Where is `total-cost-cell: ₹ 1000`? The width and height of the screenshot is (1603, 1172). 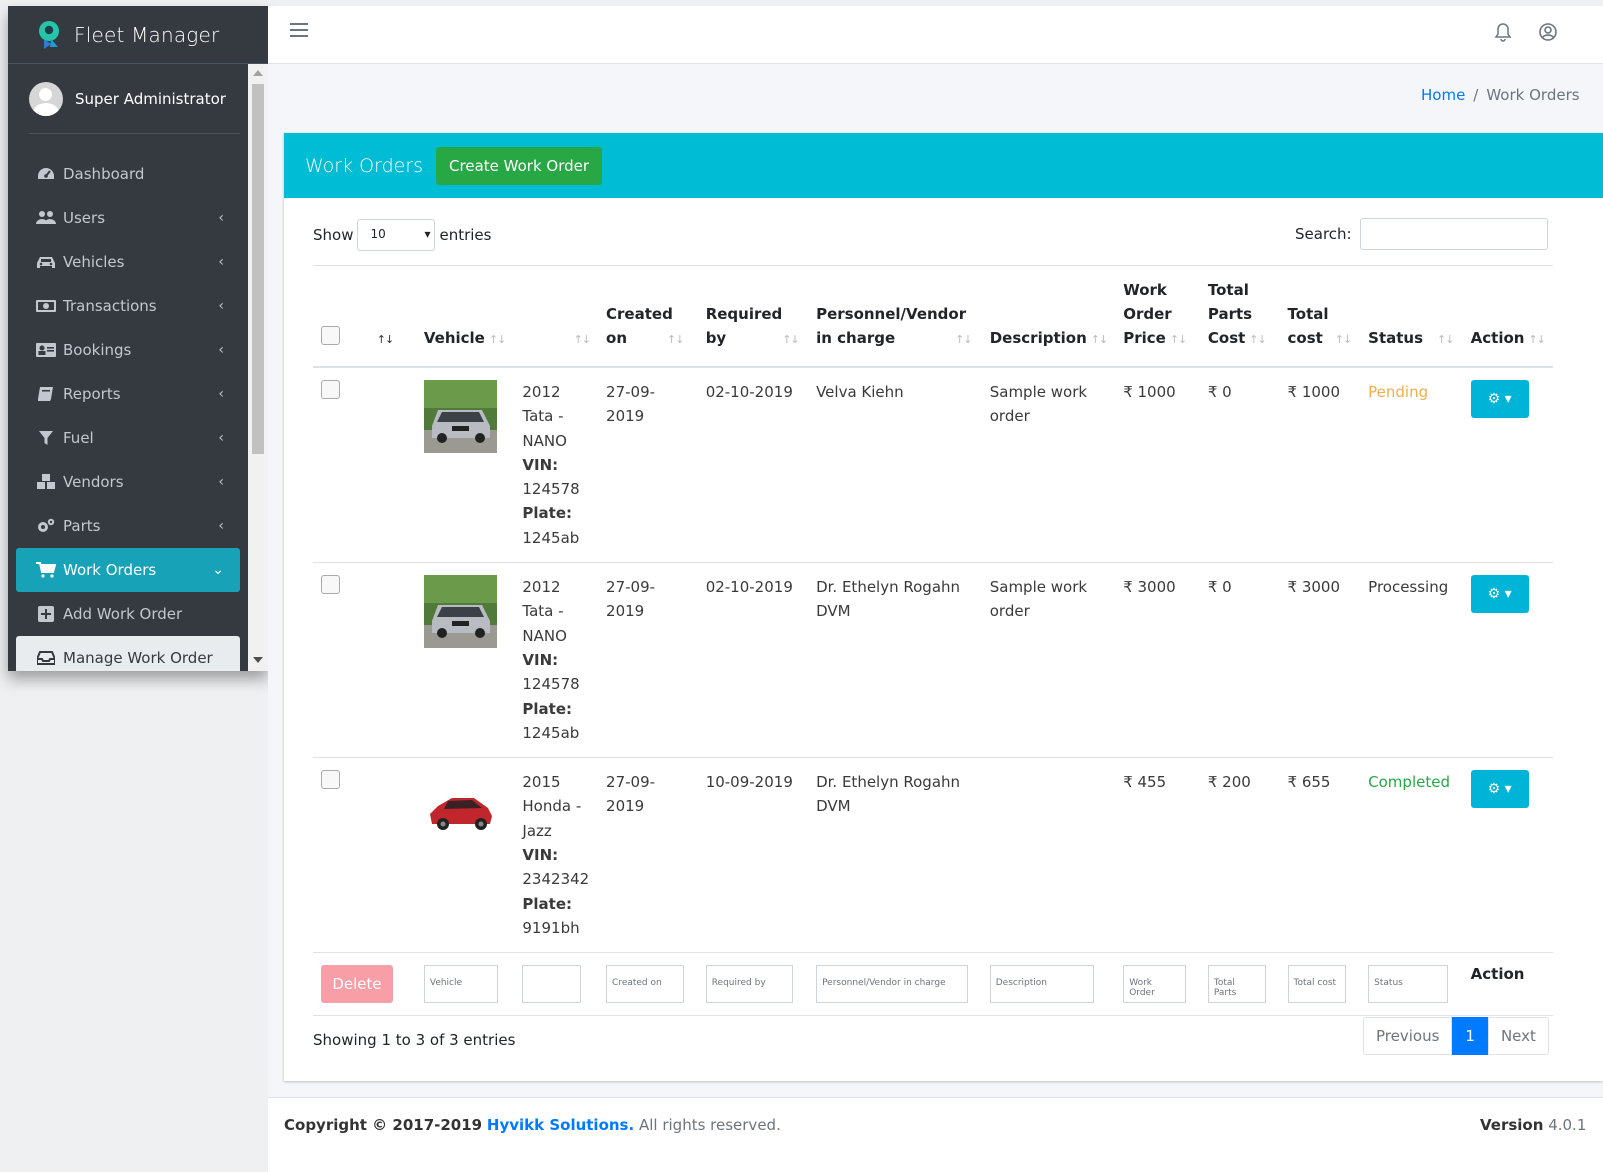
total-cost-cell: ₹ 1000 is located at coordinates (1320, 464).